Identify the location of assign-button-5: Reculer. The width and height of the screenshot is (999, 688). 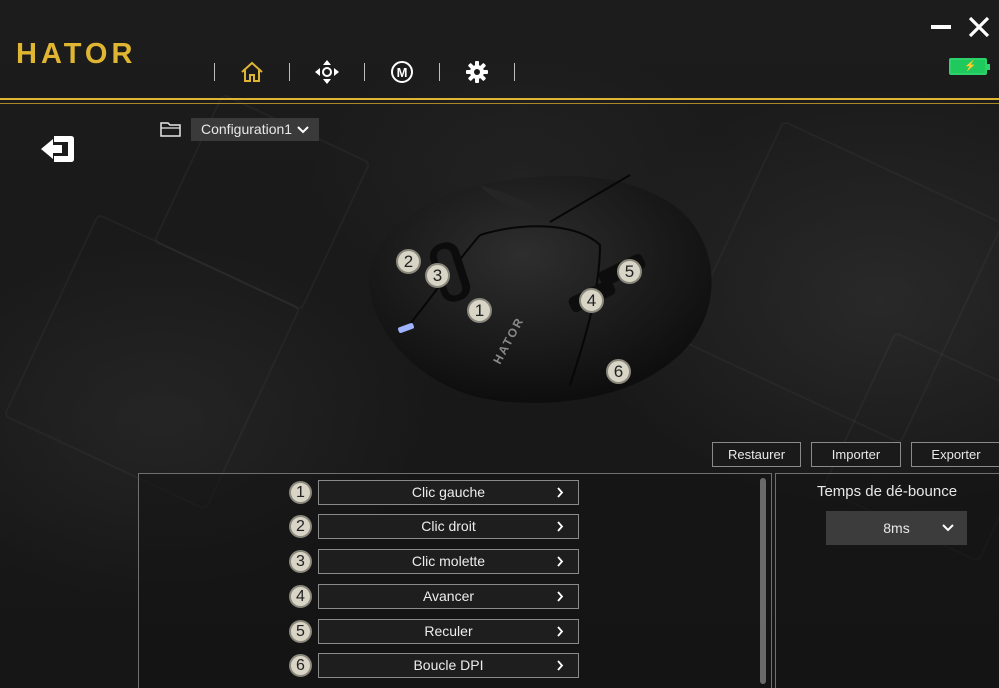
(448, 631).